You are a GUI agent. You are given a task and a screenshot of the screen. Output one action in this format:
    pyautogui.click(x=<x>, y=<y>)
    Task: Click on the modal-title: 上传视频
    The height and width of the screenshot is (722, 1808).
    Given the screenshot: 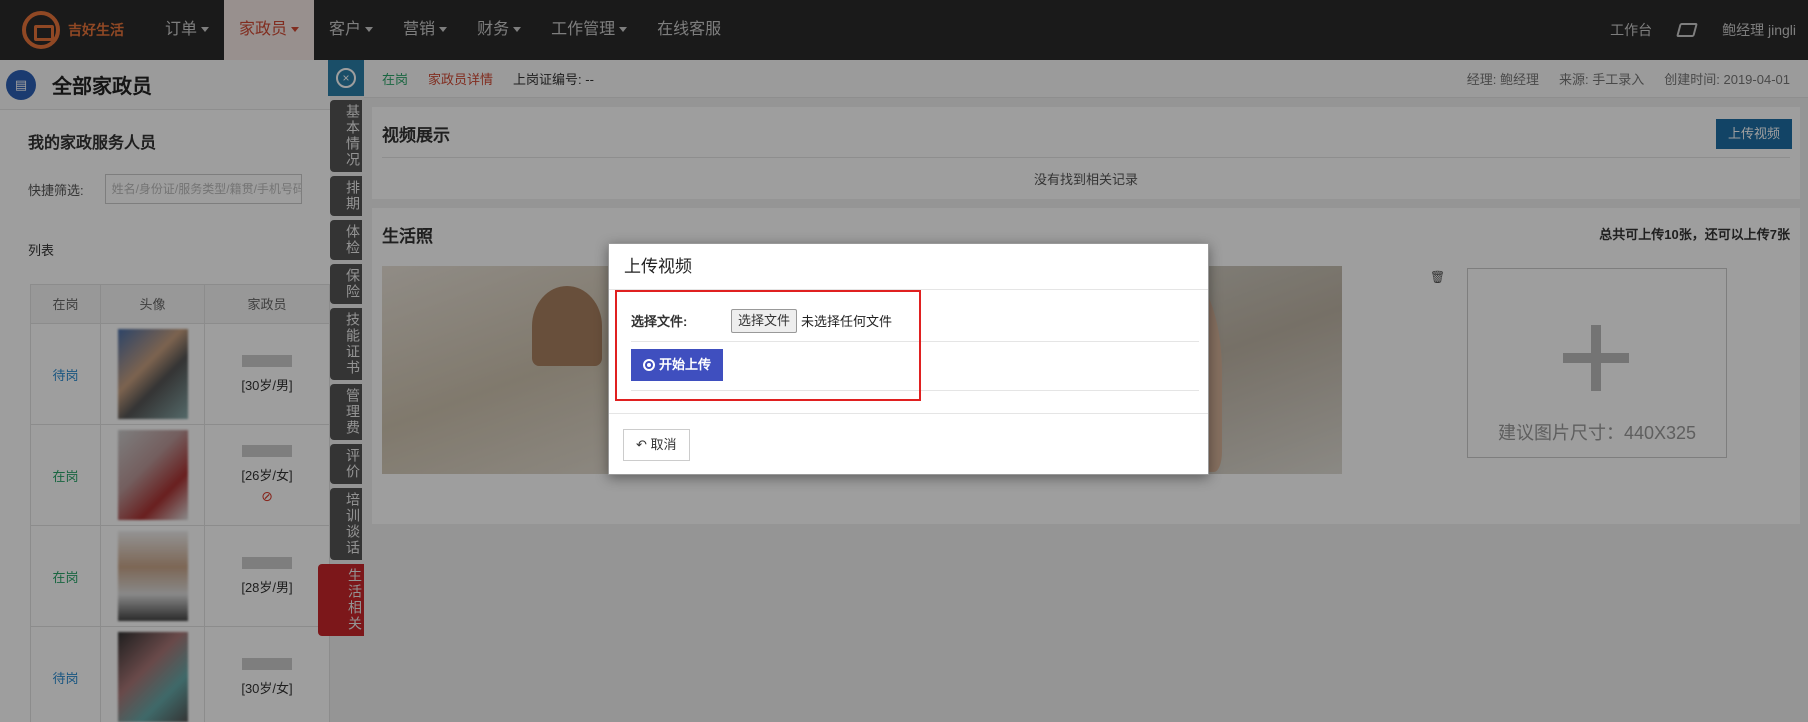 What is the action you would take?
    pyautogui.click(x=908, y=267)
    